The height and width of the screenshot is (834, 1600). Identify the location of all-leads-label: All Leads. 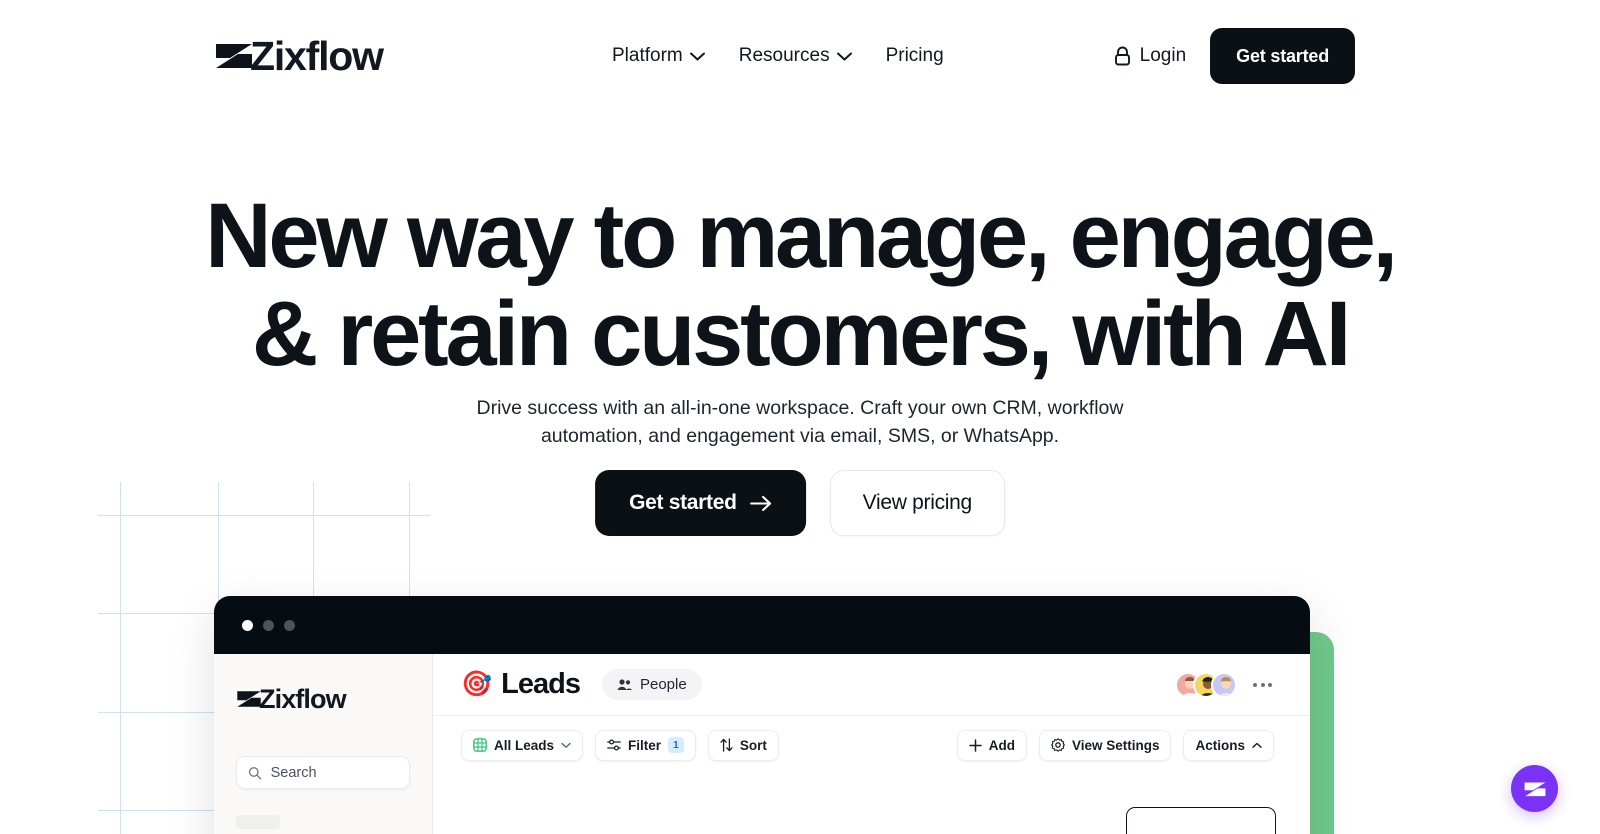
(524, 745).